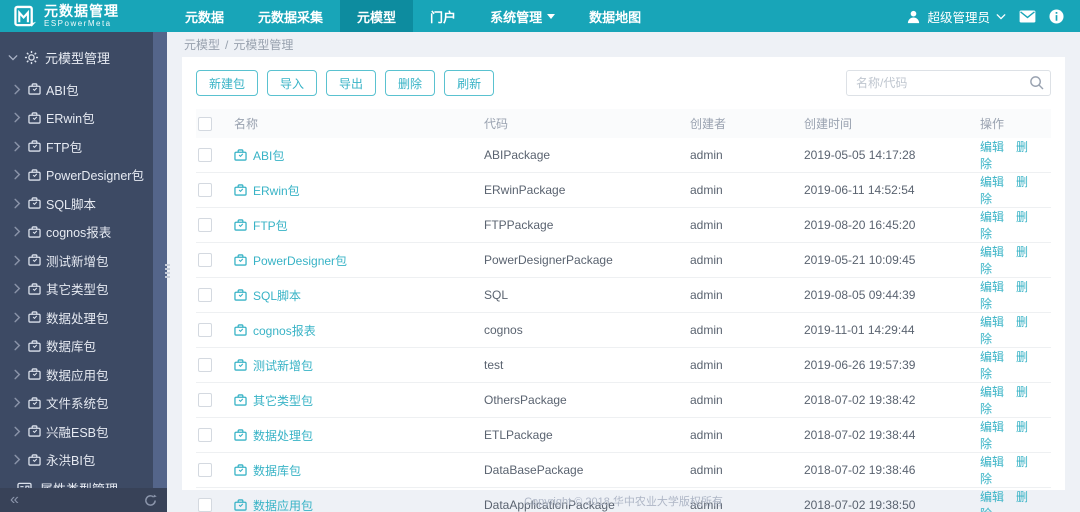 The width and height of the screenshot is (1080, 512). What do you see at coordinates (1027, 16) in the screenshot?
I see `mail-icon` at bounding box center [1027, 16].